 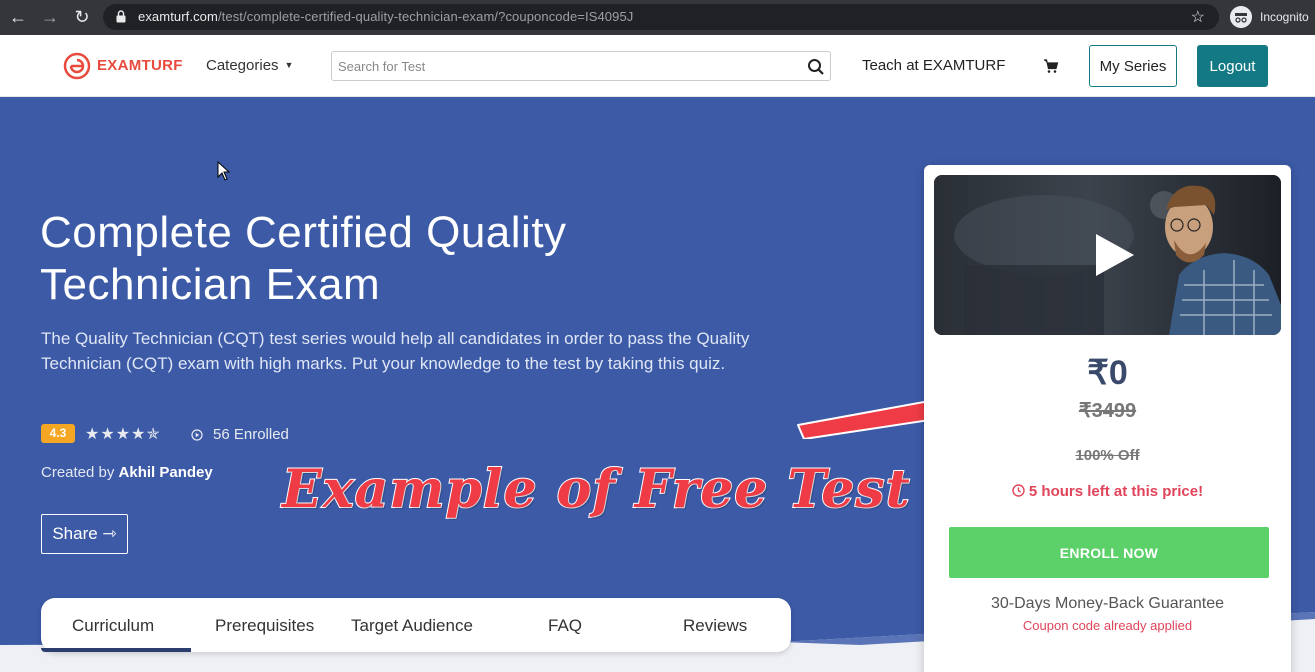 I want to click on examturf-logo-icon, so click(x=77, y=66).